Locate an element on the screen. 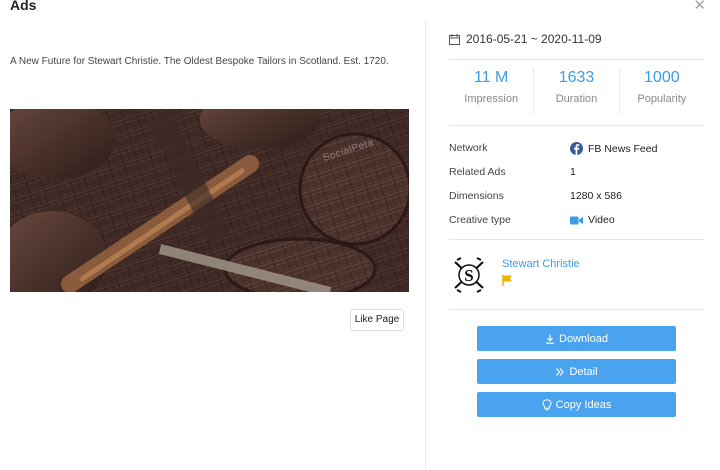 The width and height of the screenshot is (720, 470). facebook-icon is located at coordinates (576, 148).